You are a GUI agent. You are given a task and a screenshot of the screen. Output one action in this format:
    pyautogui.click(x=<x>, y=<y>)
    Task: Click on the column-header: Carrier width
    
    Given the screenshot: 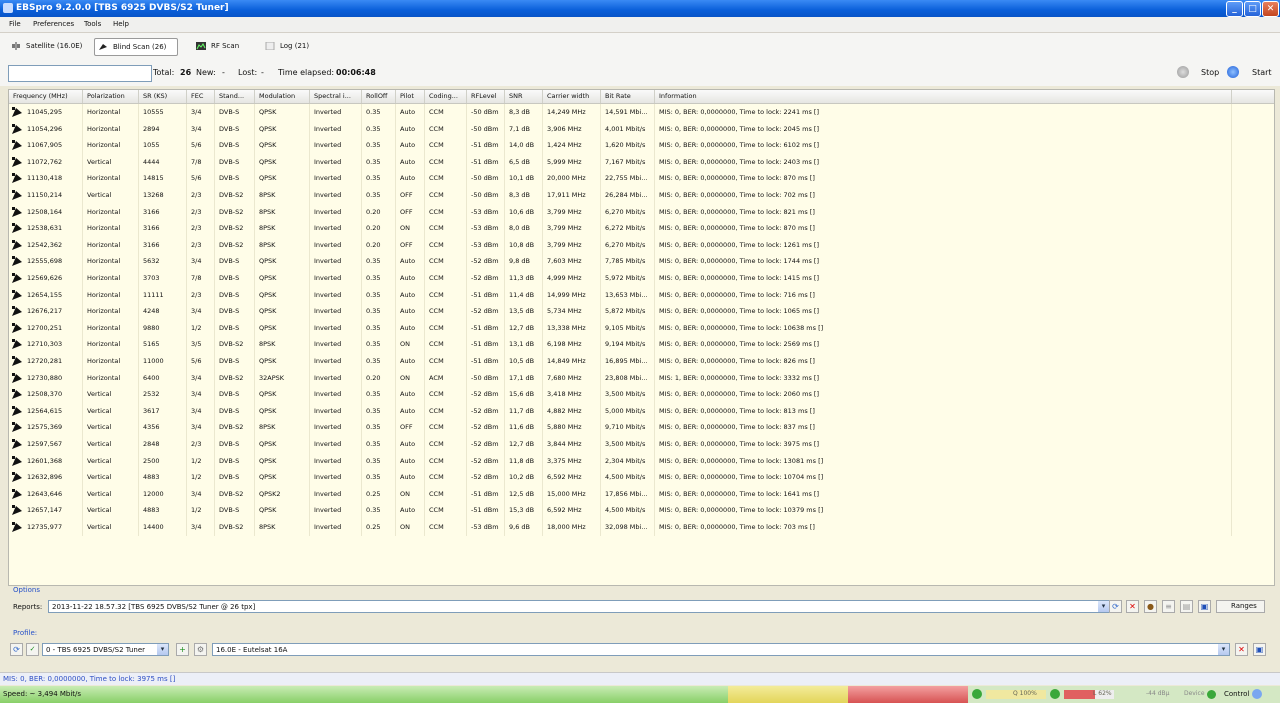 What is the action you would take?
    pyautogui.click(x=572, y=96)
    